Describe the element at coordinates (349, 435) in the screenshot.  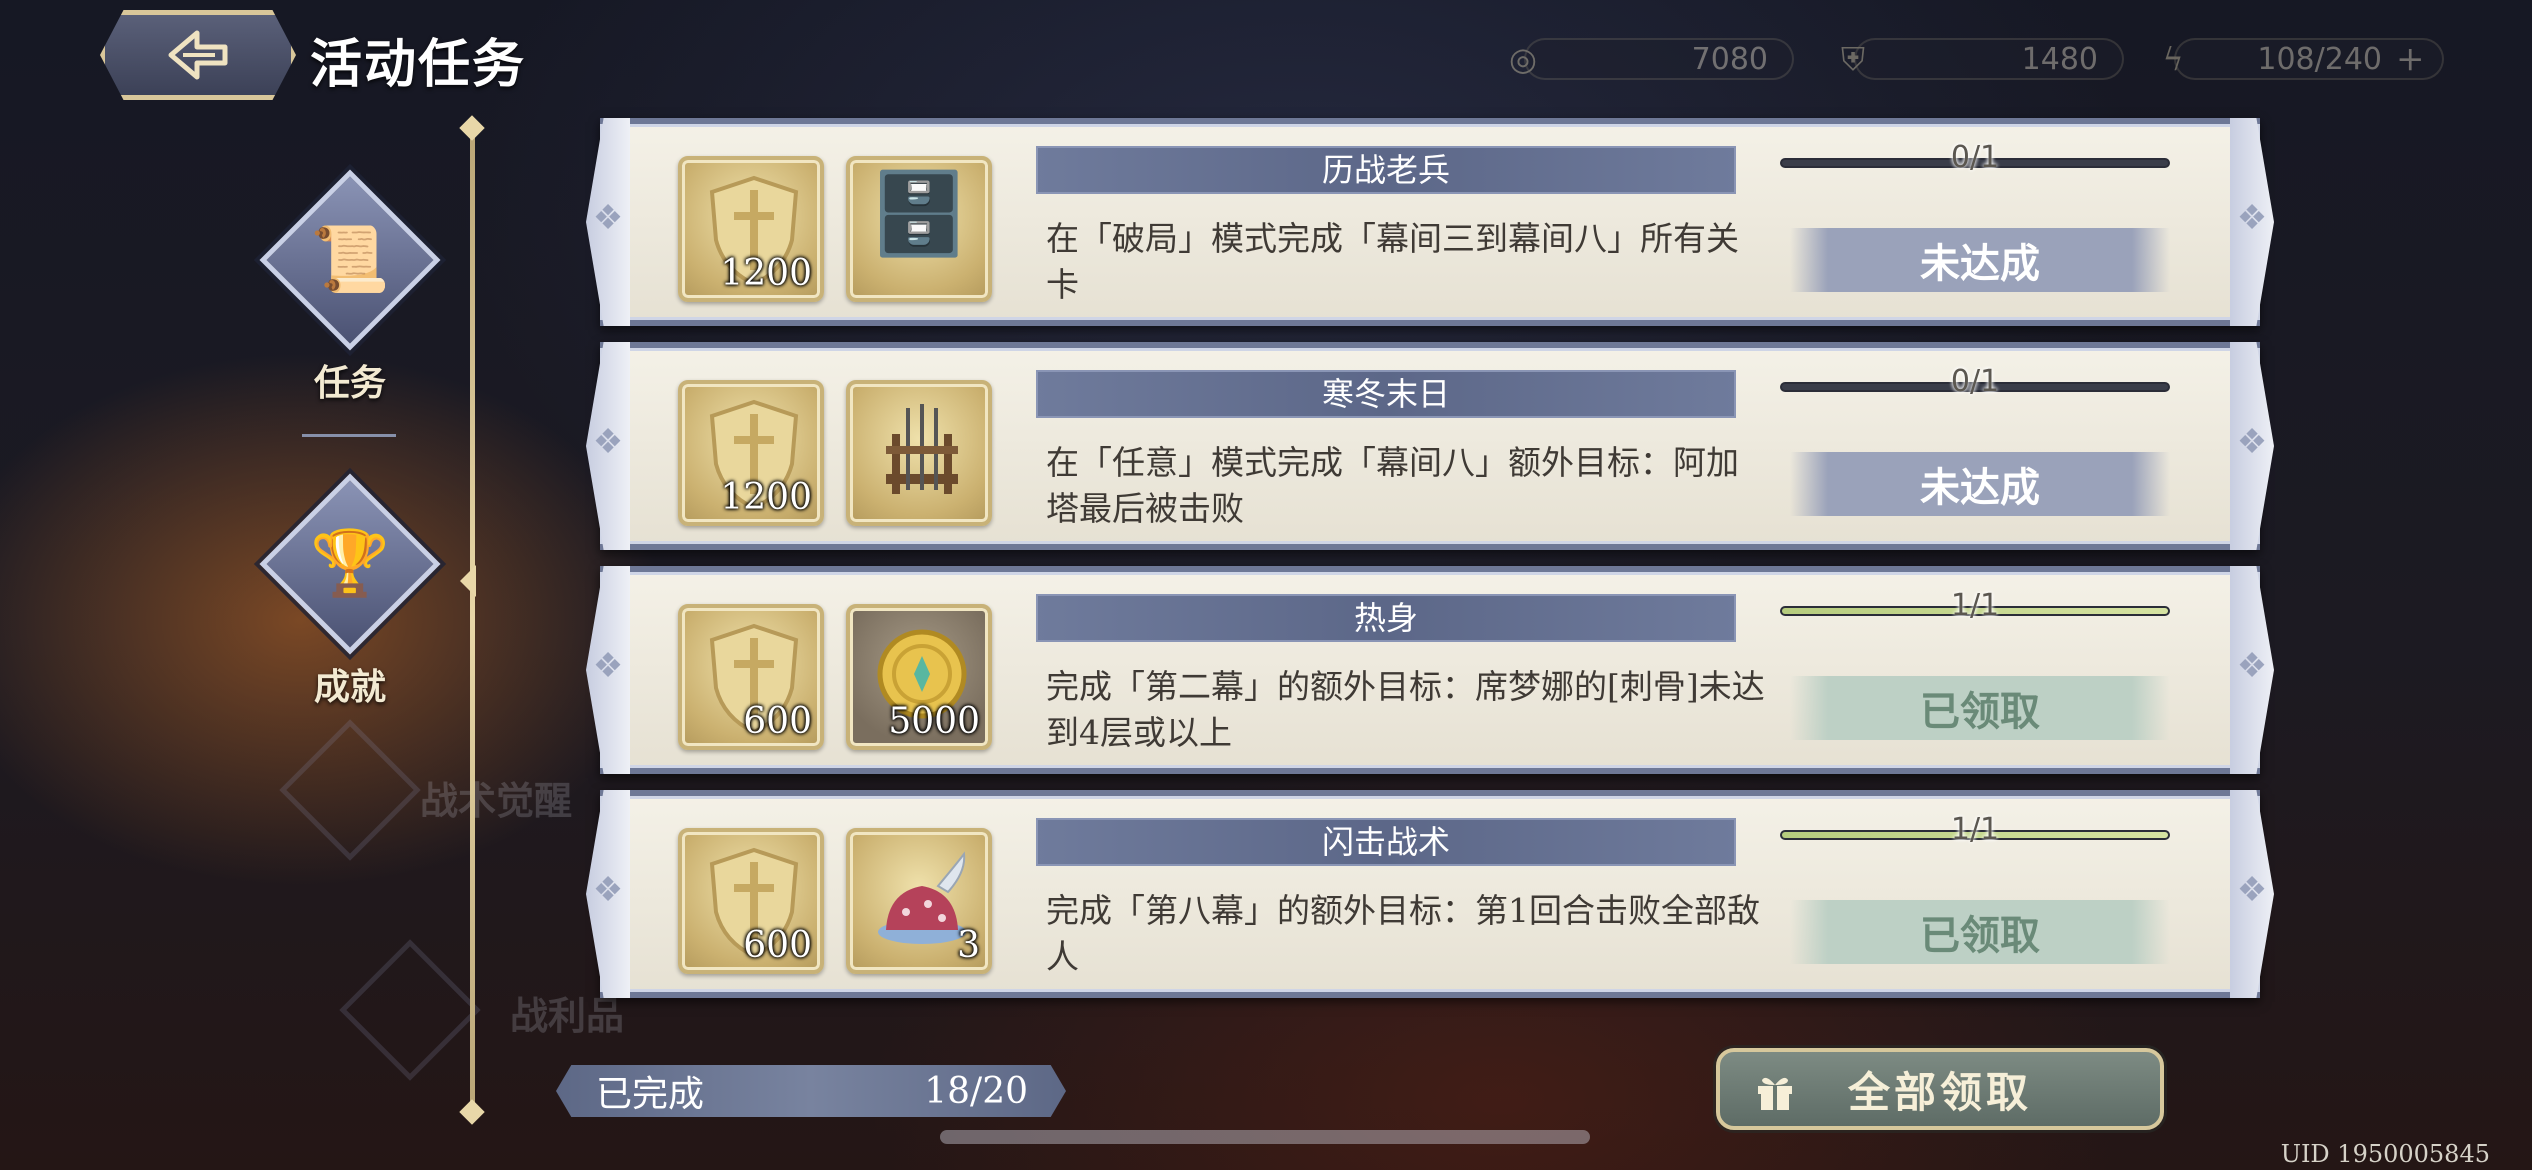
I see `nav-divider` at that location.